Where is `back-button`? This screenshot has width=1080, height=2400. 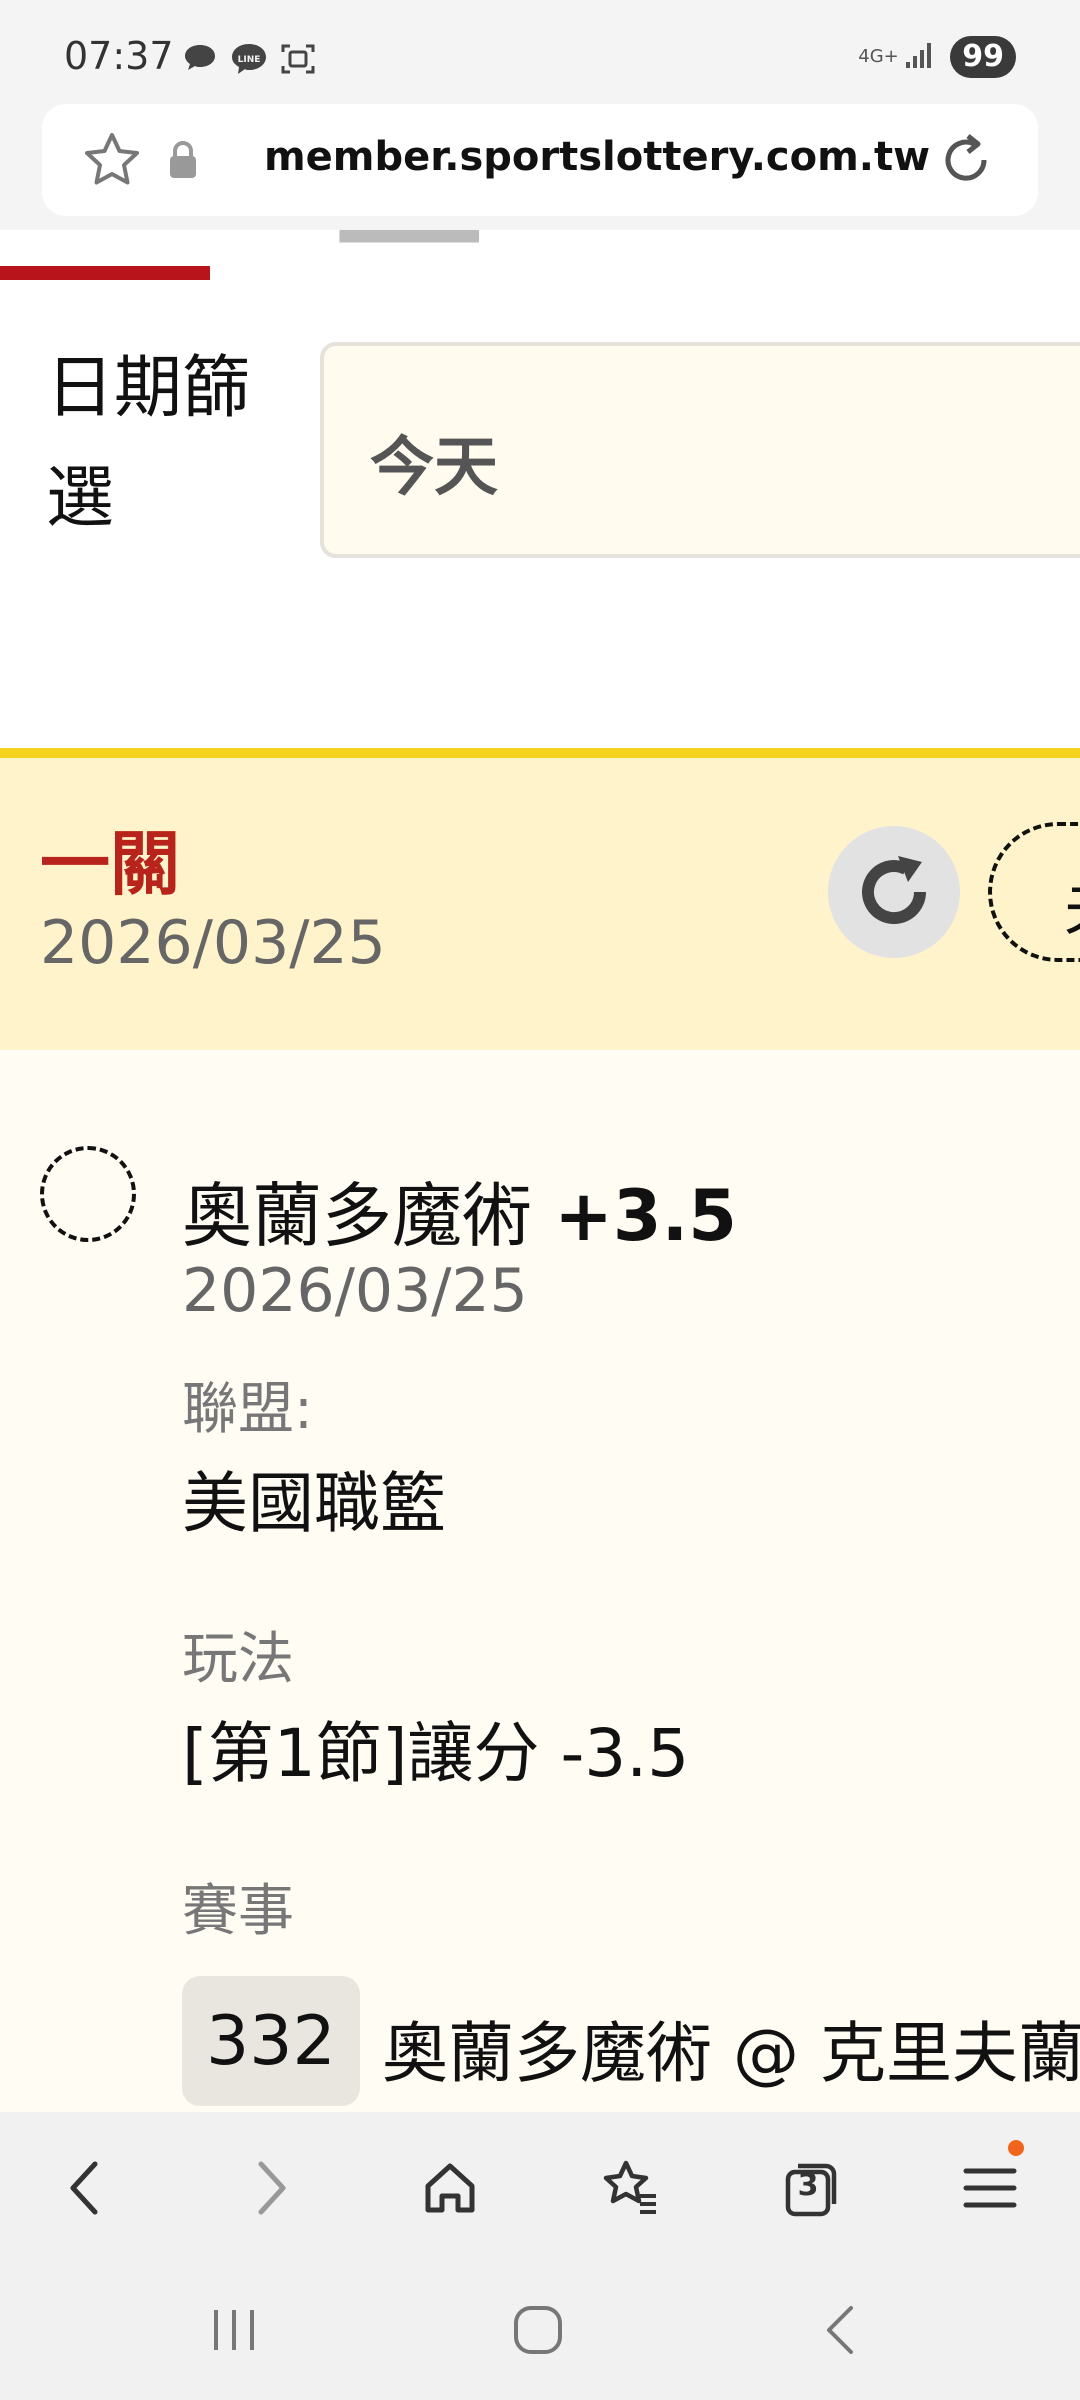 back-button is located at coordinates (86, 2188).